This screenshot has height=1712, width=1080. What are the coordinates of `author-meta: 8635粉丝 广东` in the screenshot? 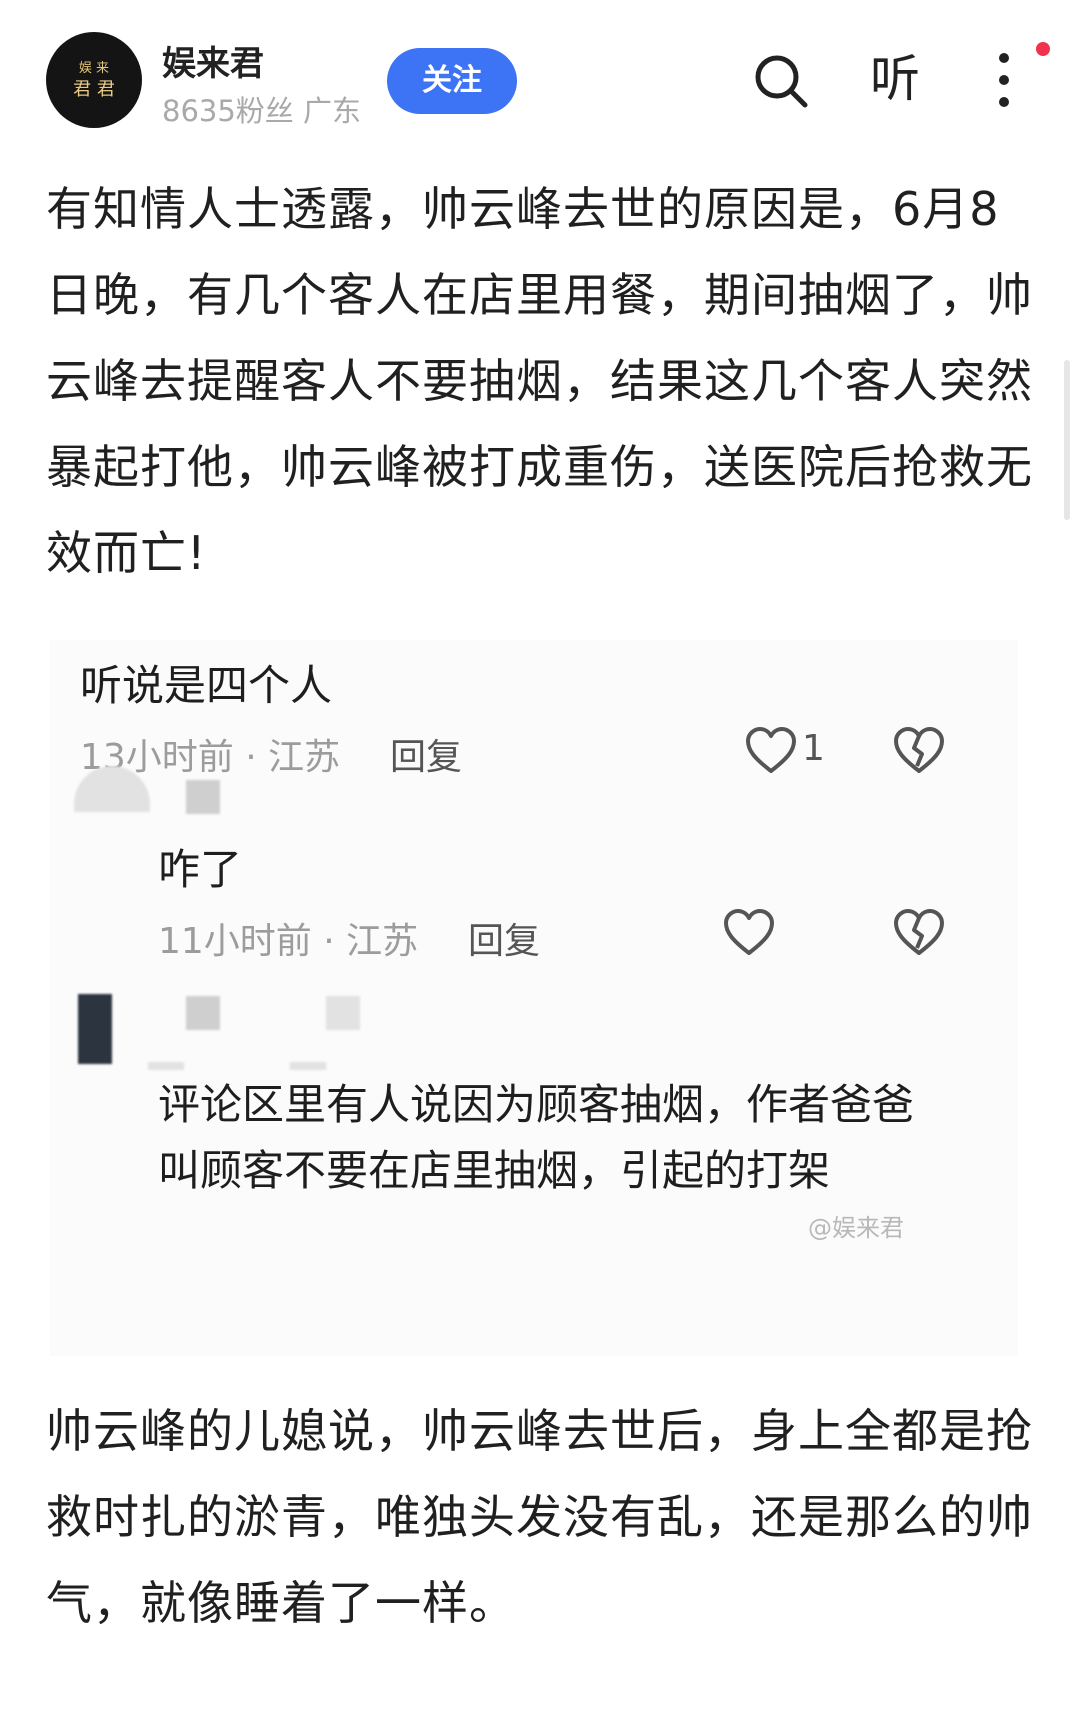 It's located at (262, 111).